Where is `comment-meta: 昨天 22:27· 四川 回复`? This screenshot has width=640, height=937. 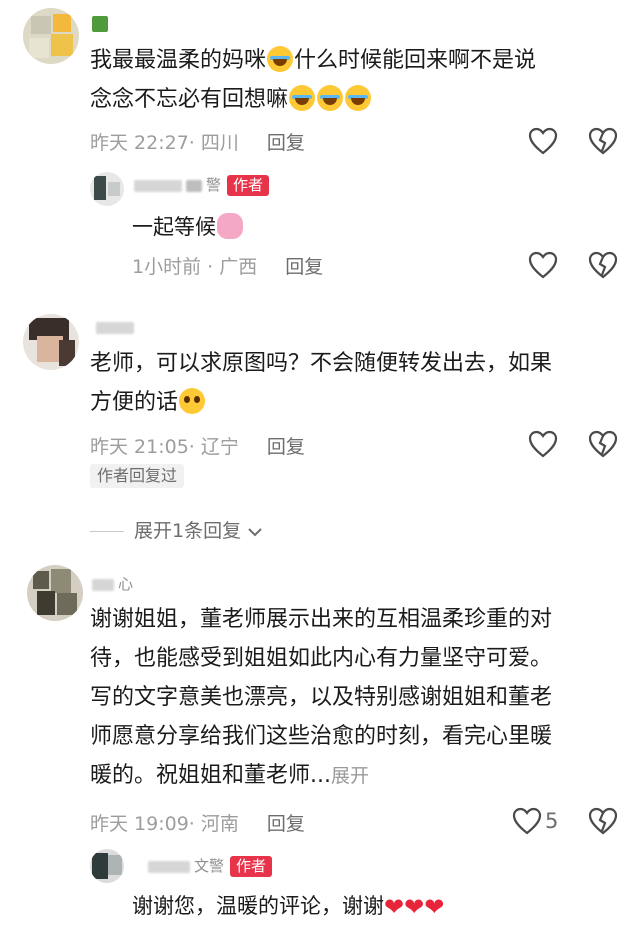
comment-meta: 昨天 22:27· 四川 回复 is located at coordinates (197, 141).